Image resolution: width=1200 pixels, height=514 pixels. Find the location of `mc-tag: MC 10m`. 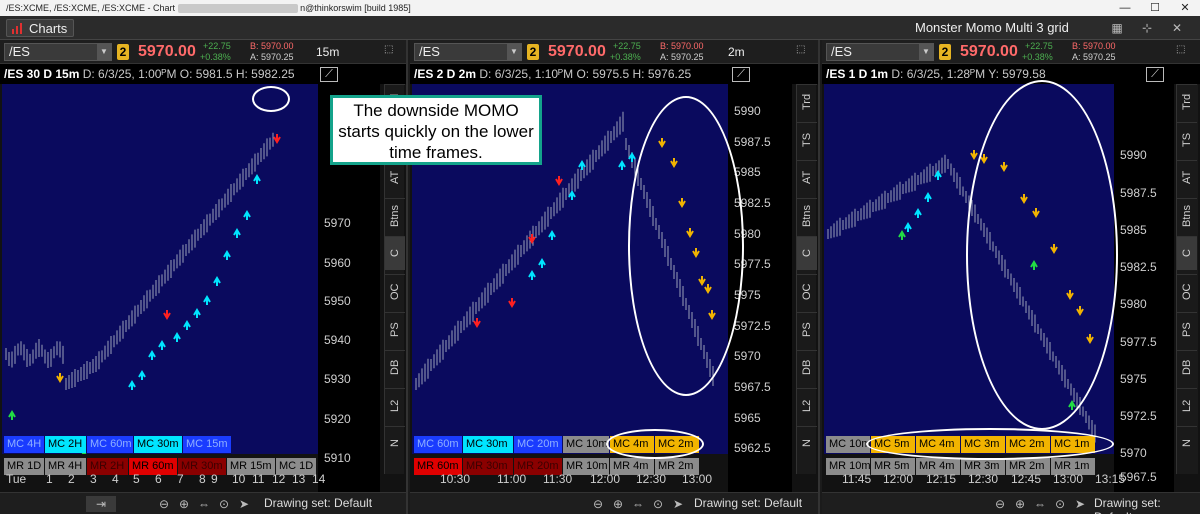

mc-tag: MC 10m is located at coordinates (586, 444).